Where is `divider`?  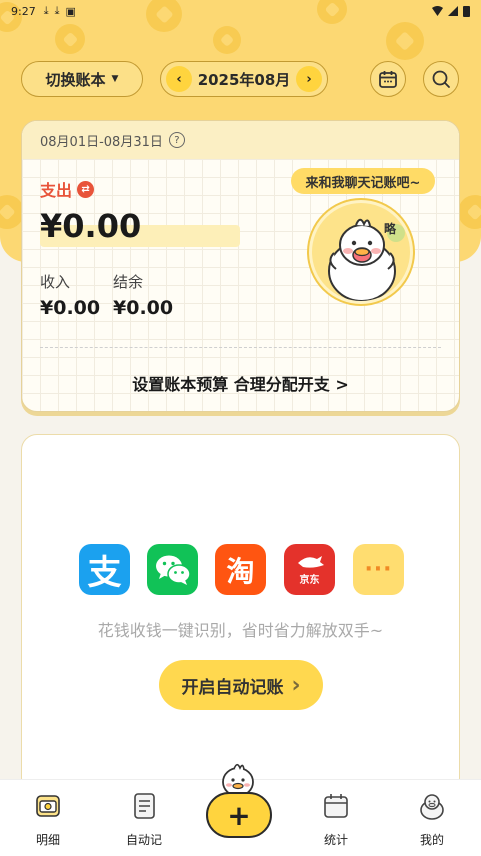 divider is located at coordinates (240, 347).